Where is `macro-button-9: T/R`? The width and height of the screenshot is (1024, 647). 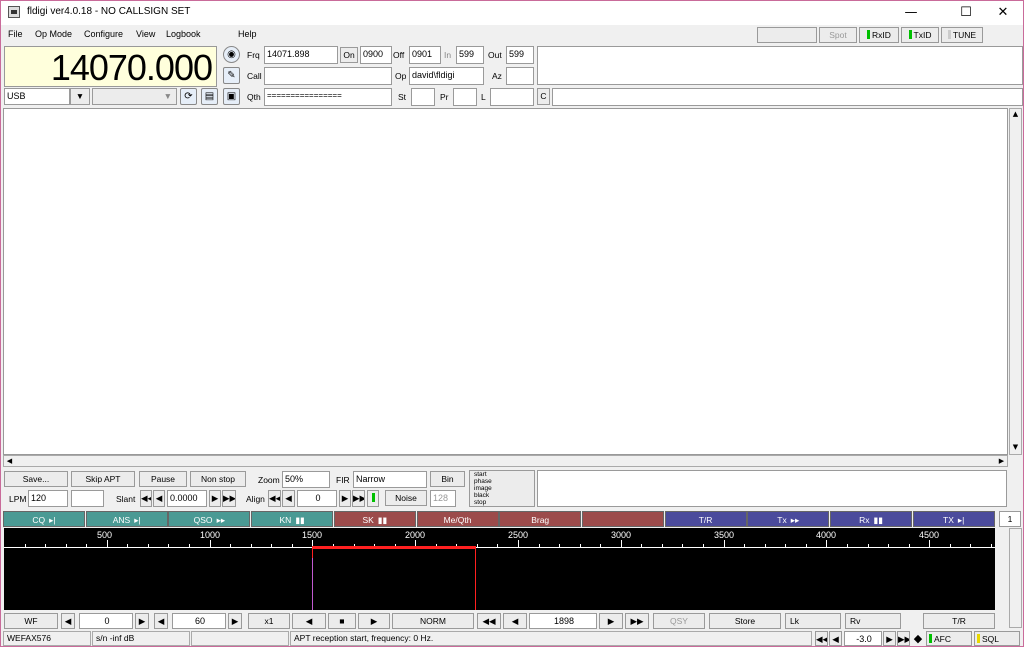
macro-button-9: T/R is located at coordinates (705, 519).